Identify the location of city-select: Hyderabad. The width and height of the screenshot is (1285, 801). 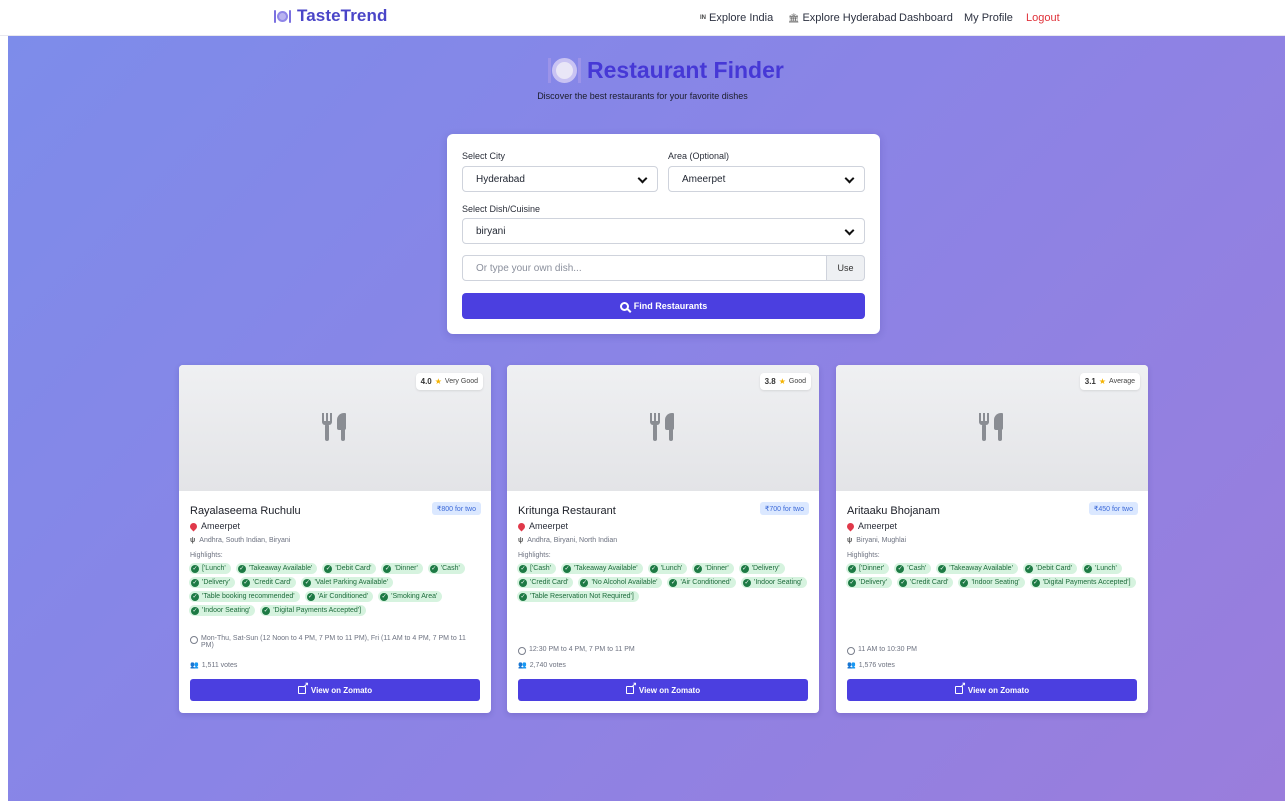
(560, 179).